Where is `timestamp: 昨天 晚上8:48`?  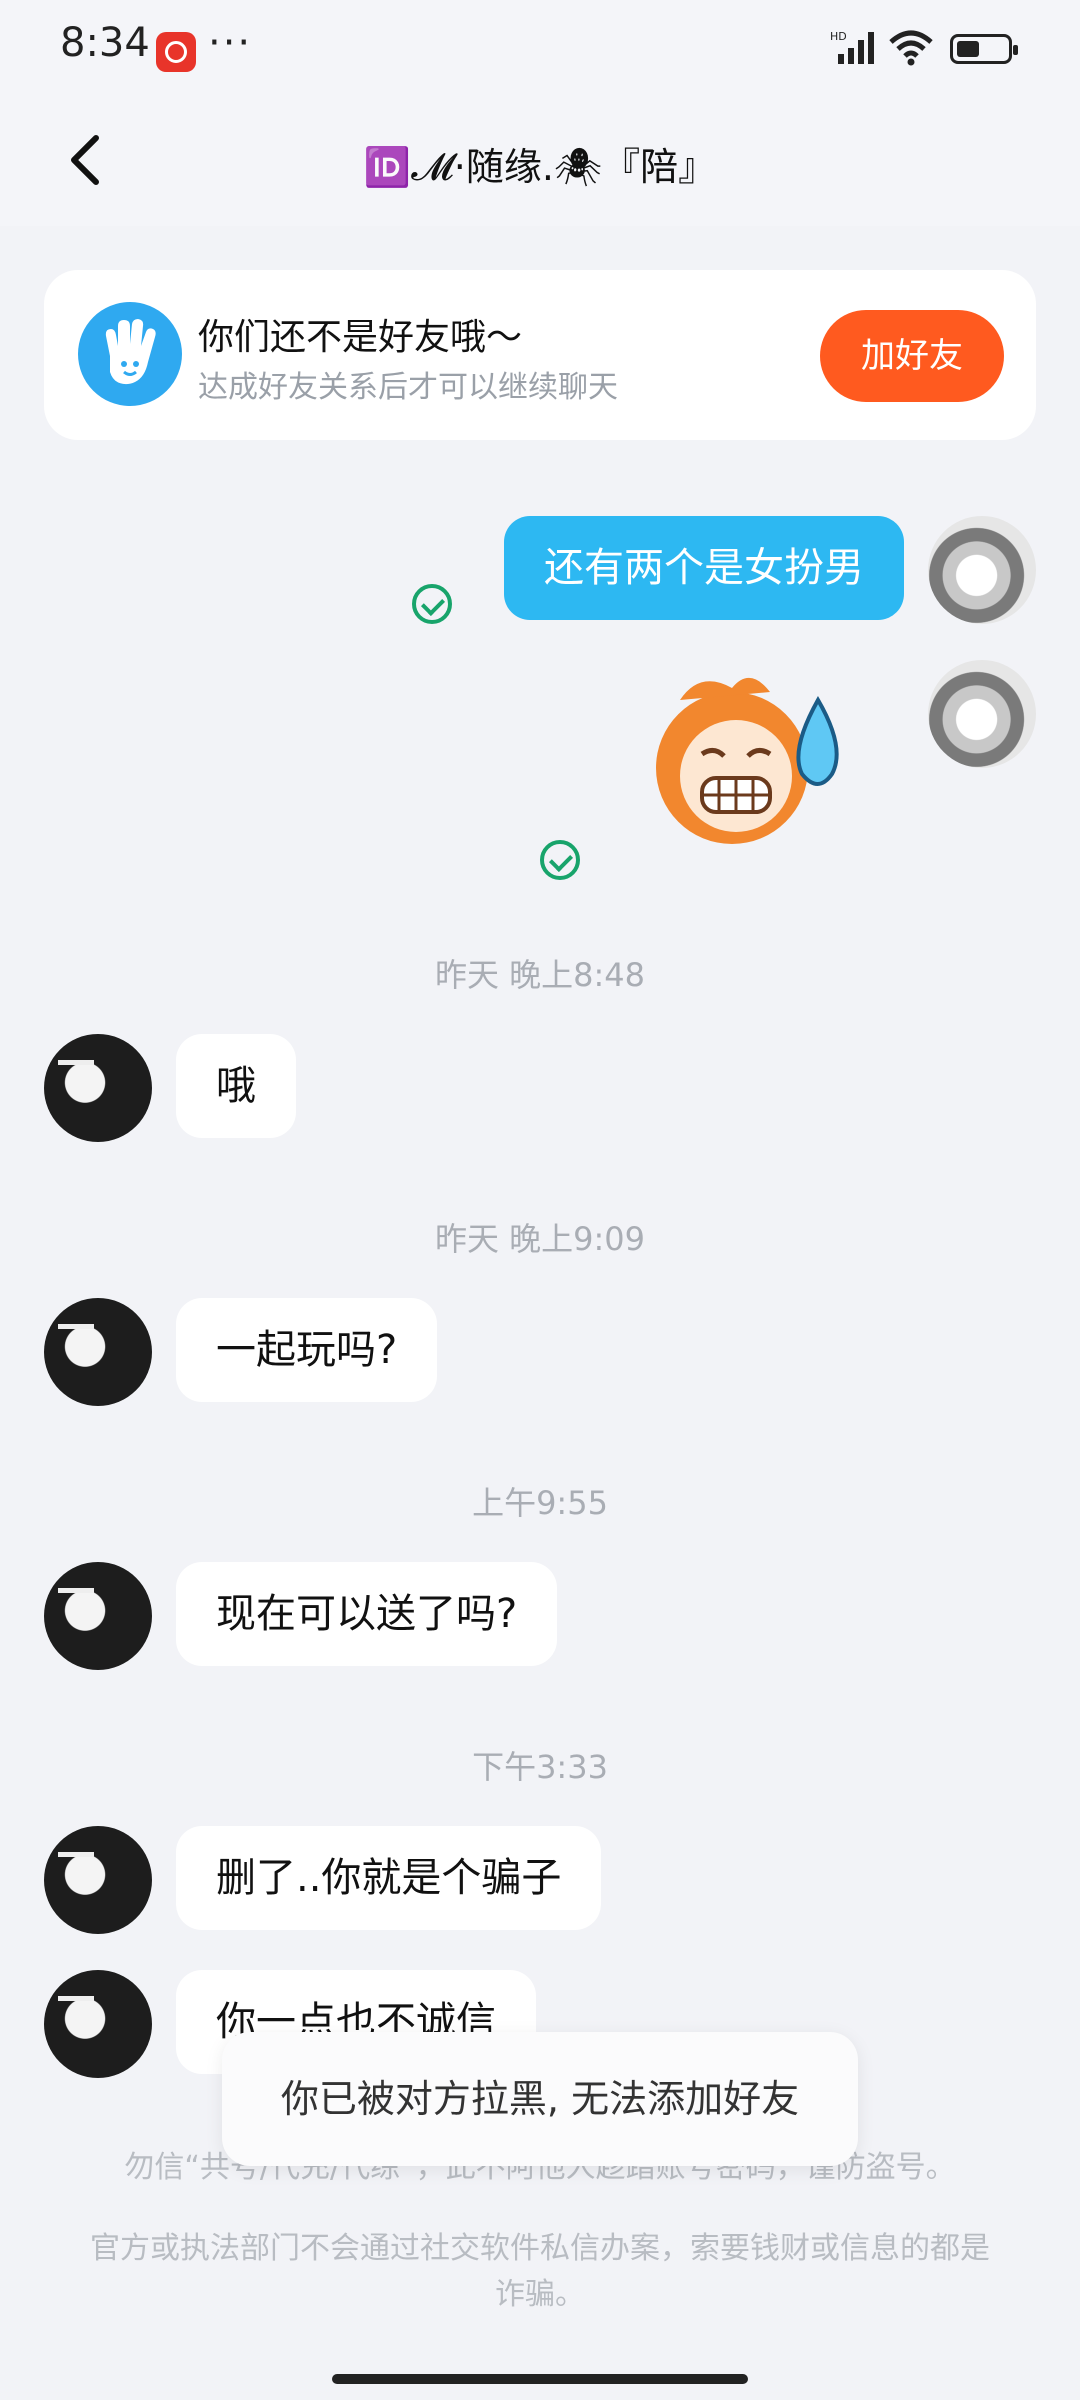
timestamp: 昨天 晚上8:48 is located at coordinates (540, 975).